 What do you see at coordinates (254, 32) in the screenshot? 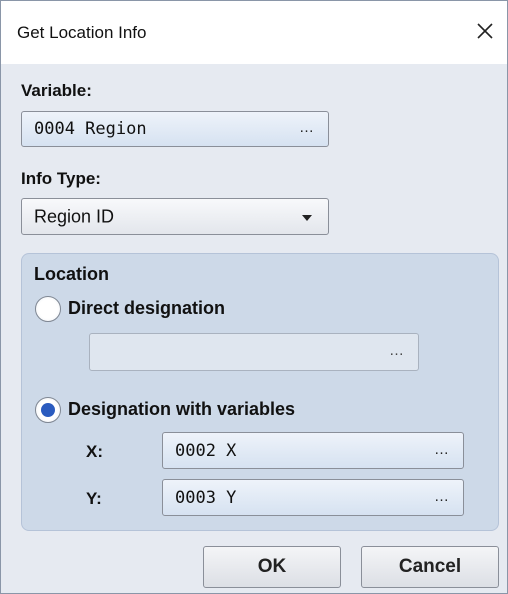
I see `title-bar: Get Location Info` at bounding box center [254, 32].